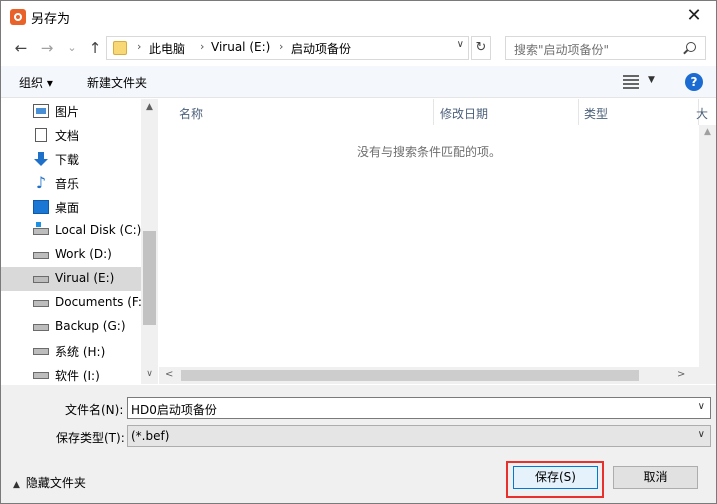  I want to click on sidebar-item-label: 音乐, so click(67, 184).